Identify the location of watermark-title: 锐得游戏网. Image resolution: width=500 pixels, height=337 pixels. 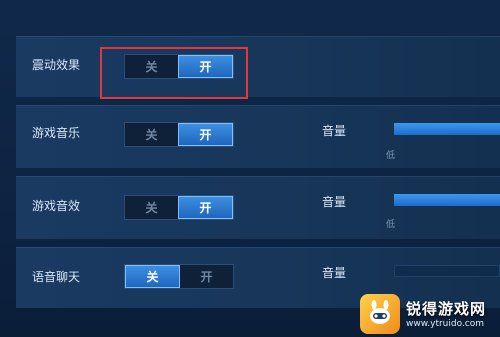
(446, 309).